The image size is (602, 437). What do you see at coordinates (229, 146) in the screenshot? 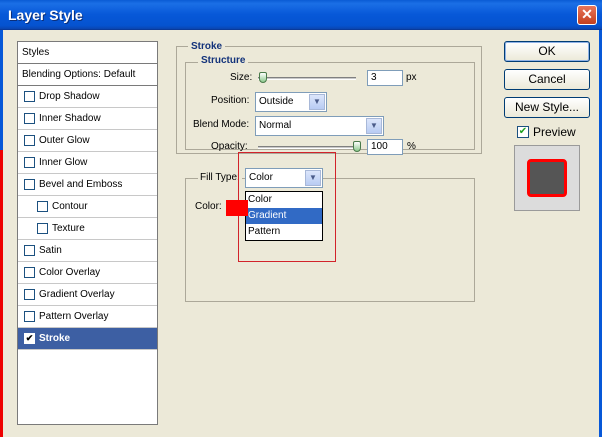
I see `opacity-label: Opacity:` at bounding box center [229, 146].